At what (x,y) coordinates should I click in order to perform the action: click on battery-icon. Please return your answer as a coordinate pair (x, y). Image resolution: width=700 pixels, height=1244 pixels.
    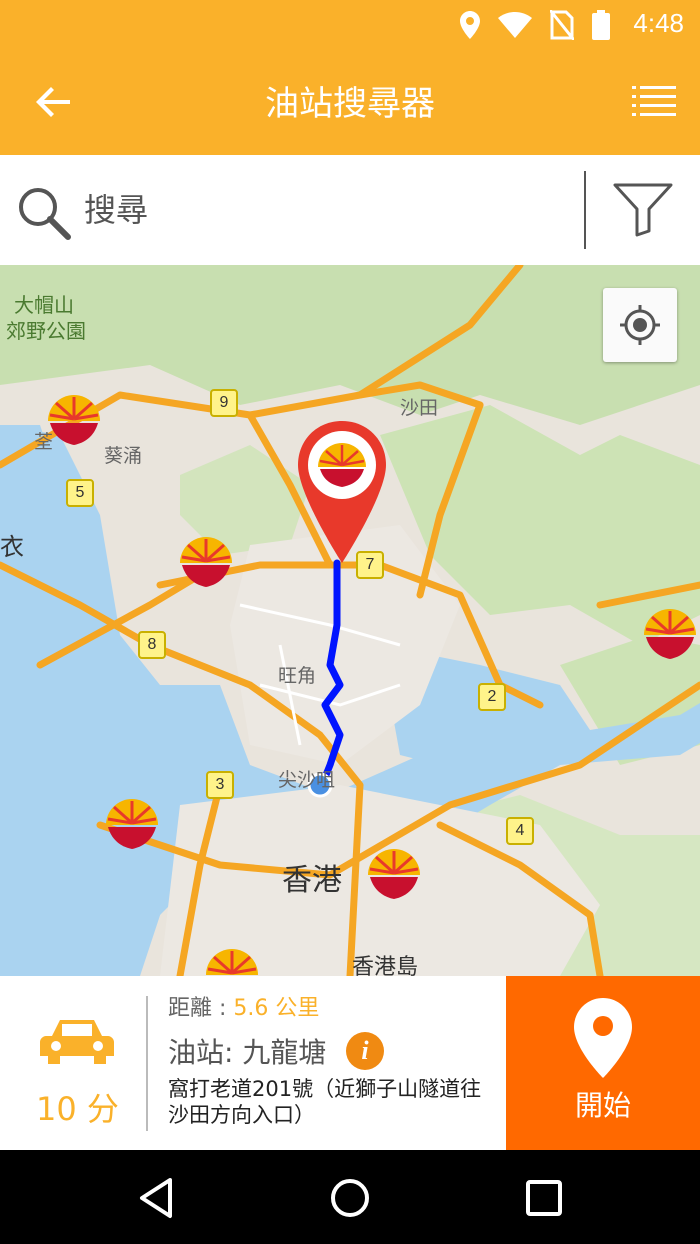
    Looking at the image, I should click on (601, 25).